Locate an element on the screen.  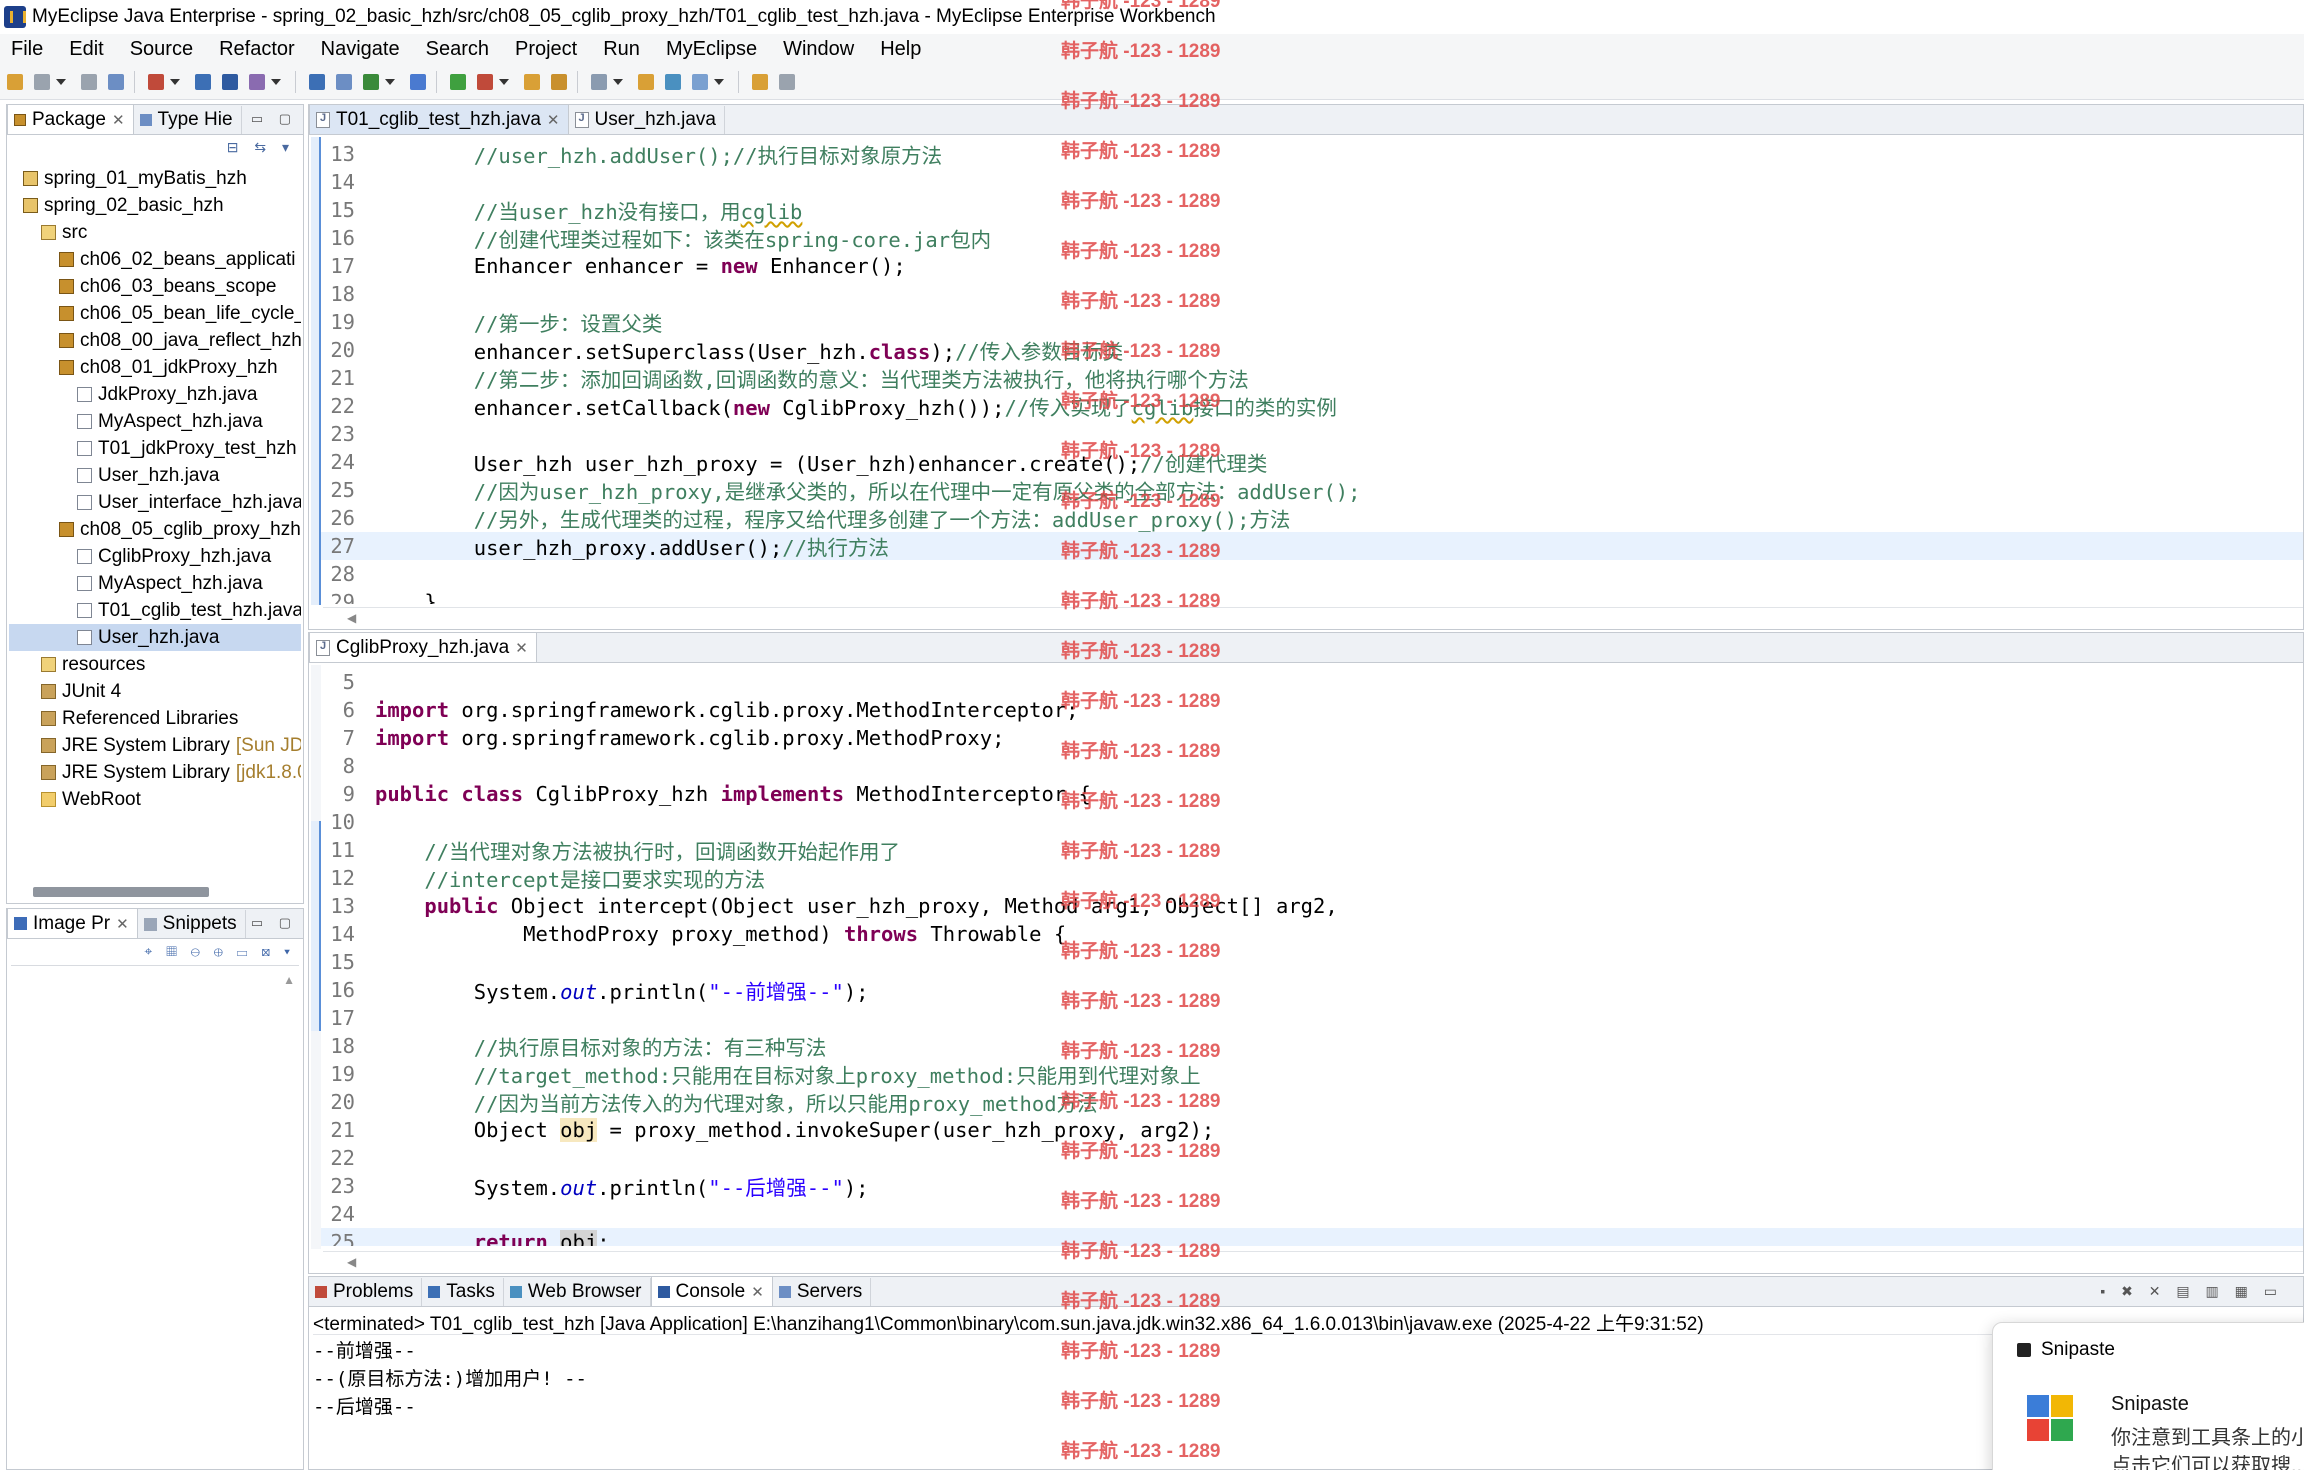
tab-snippets: Snippets is located at coordinates (192, 924).